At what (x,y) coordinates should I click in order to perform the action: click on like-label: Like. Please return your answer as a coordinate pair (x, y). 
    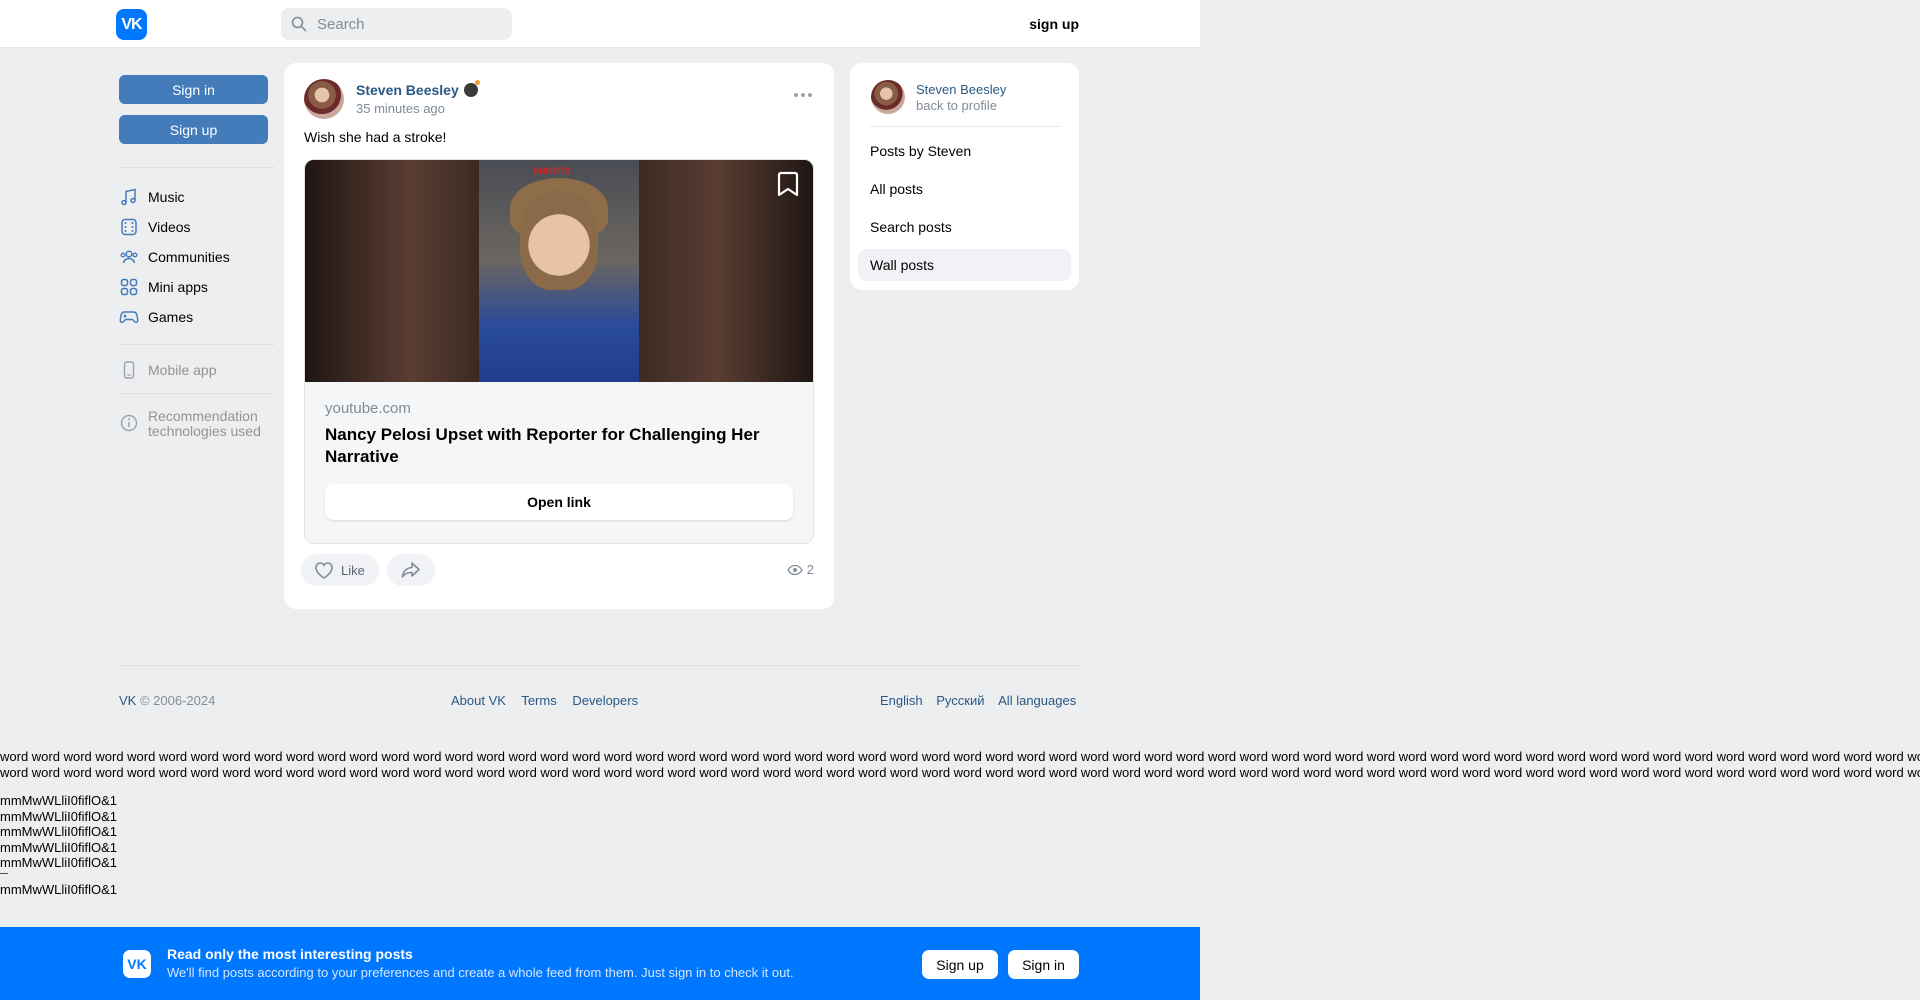
    Looking at the image, I should click on (353, 570).